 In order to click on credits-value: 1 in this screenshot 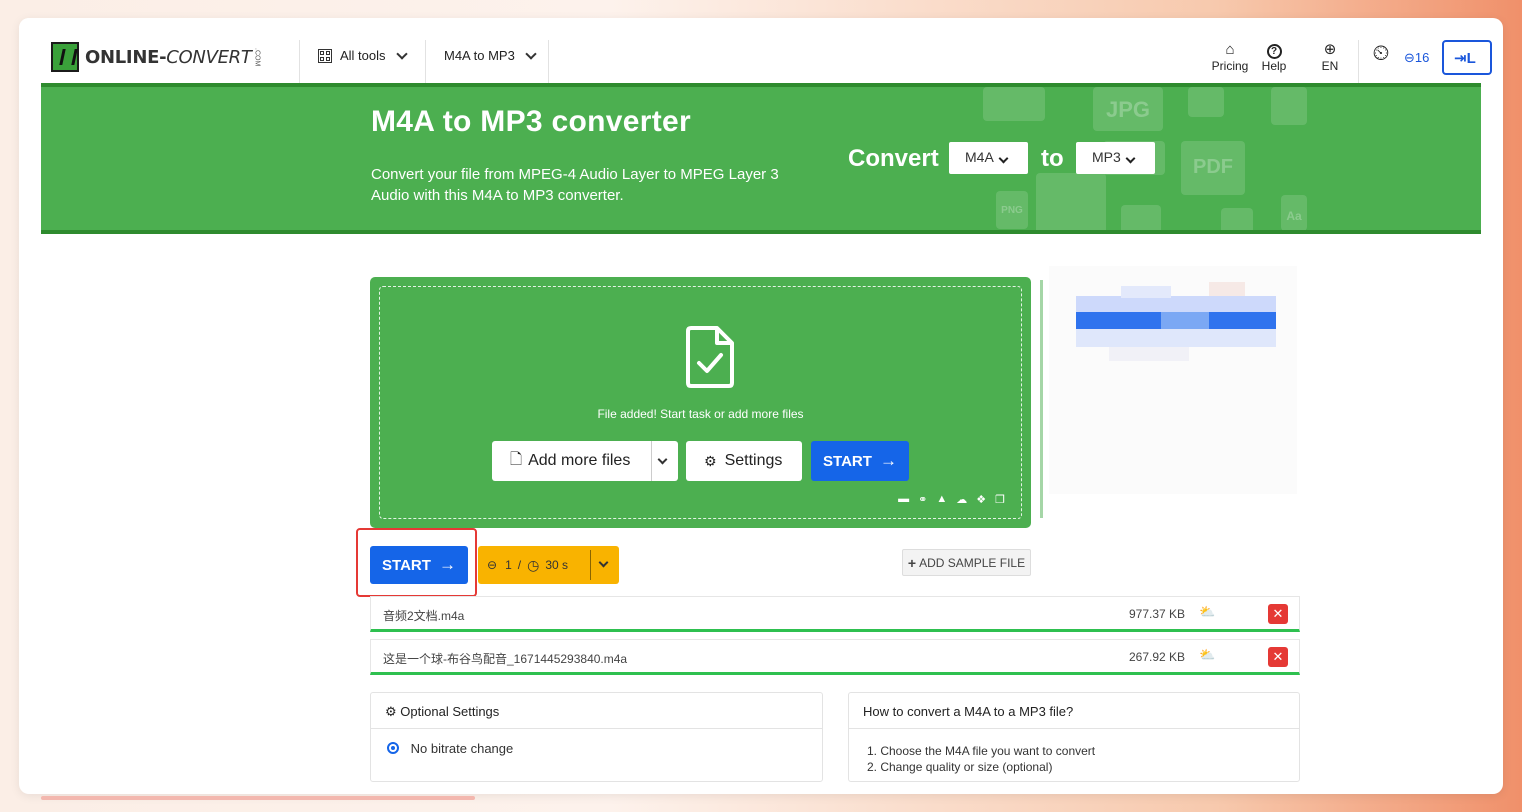, I will do `click(508, 565)`.